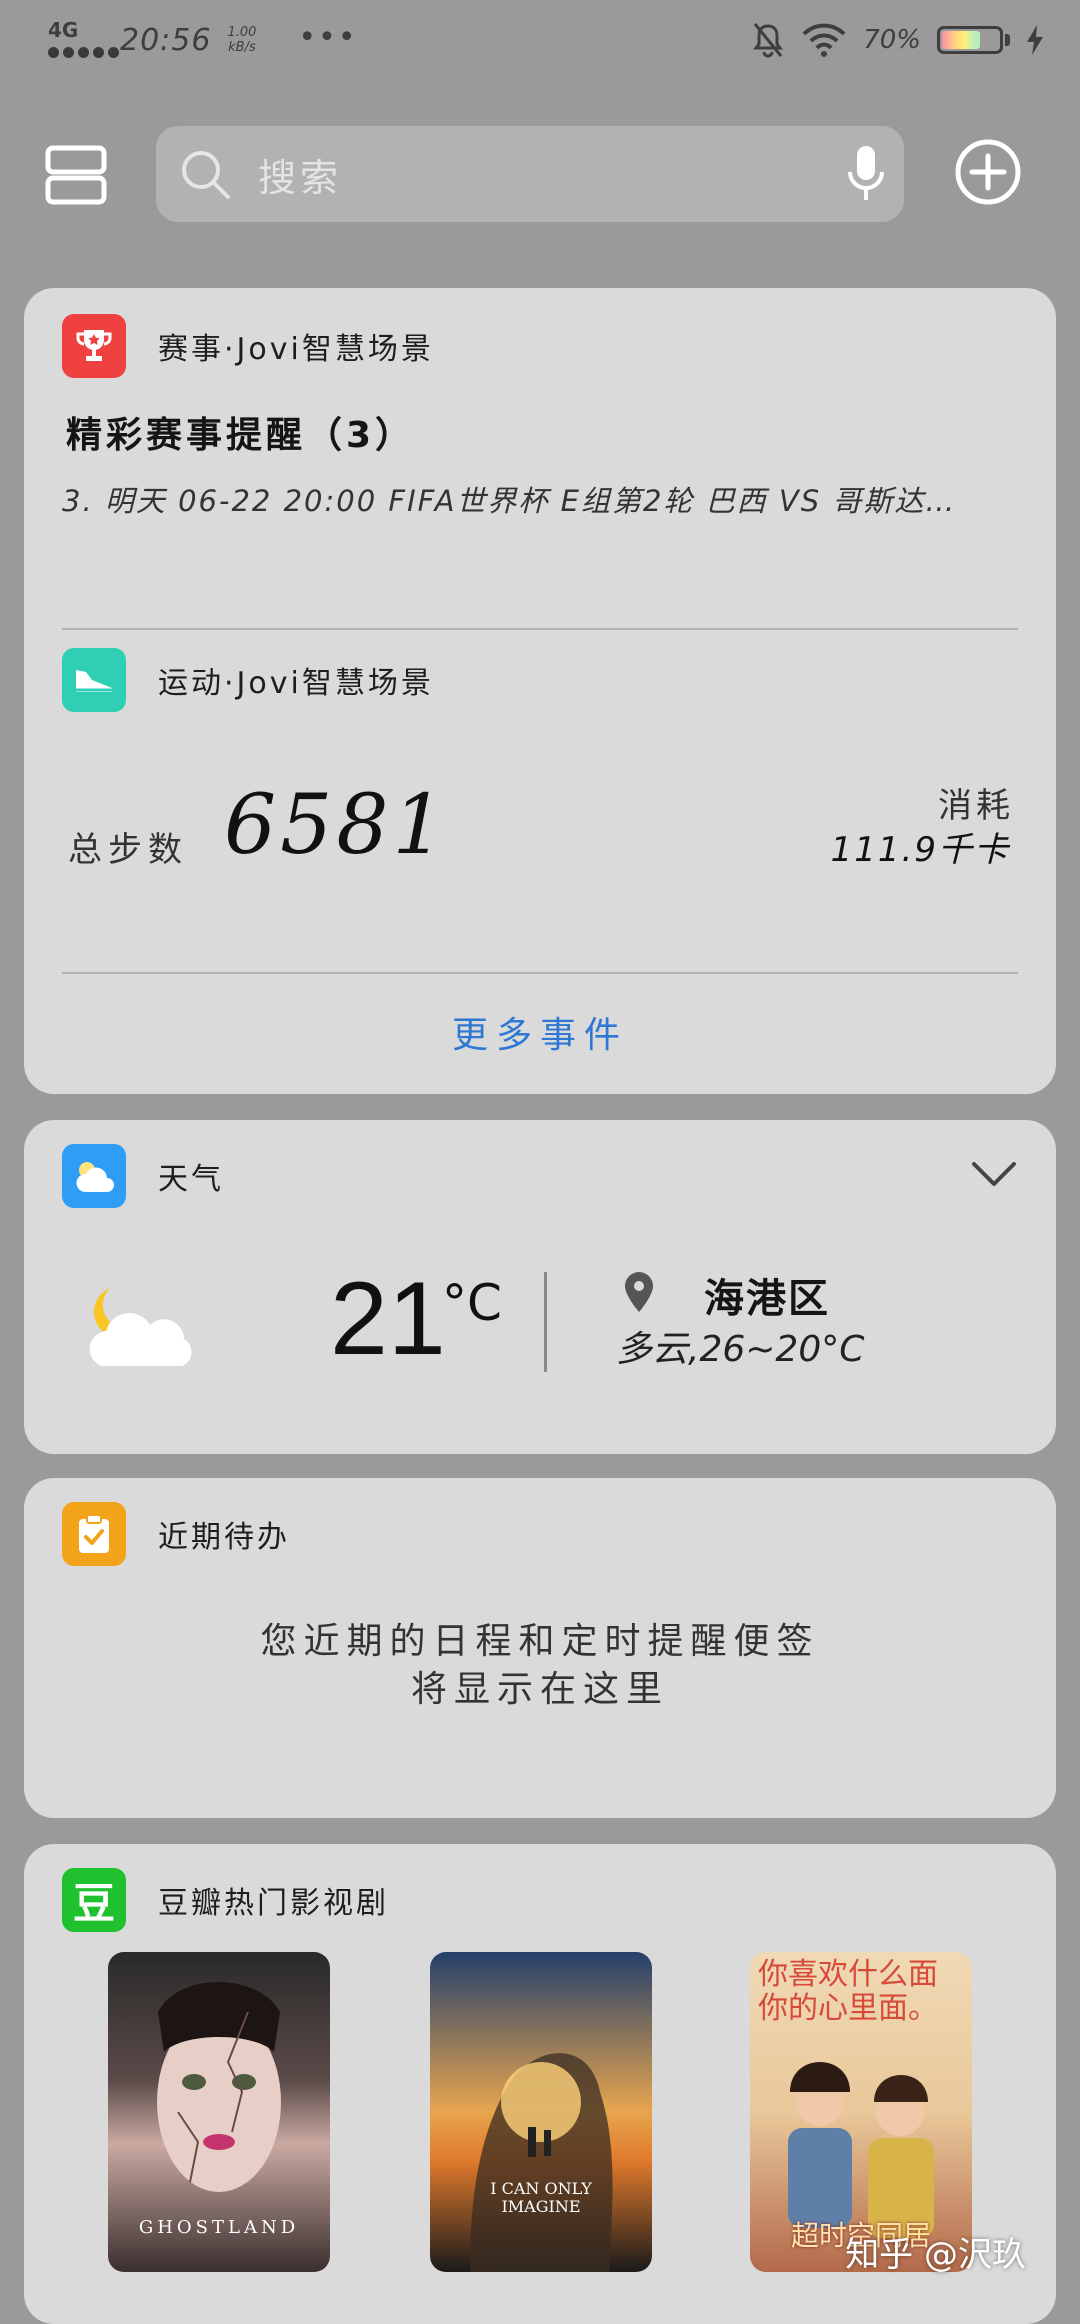 The width and height of the screenshot is (1080, 2324). What do you see at coordinates (296, 349) in the screenshot?
I see `events-card-title: 赛事·Jovi智慧场景` at bounding box center [296, 349].